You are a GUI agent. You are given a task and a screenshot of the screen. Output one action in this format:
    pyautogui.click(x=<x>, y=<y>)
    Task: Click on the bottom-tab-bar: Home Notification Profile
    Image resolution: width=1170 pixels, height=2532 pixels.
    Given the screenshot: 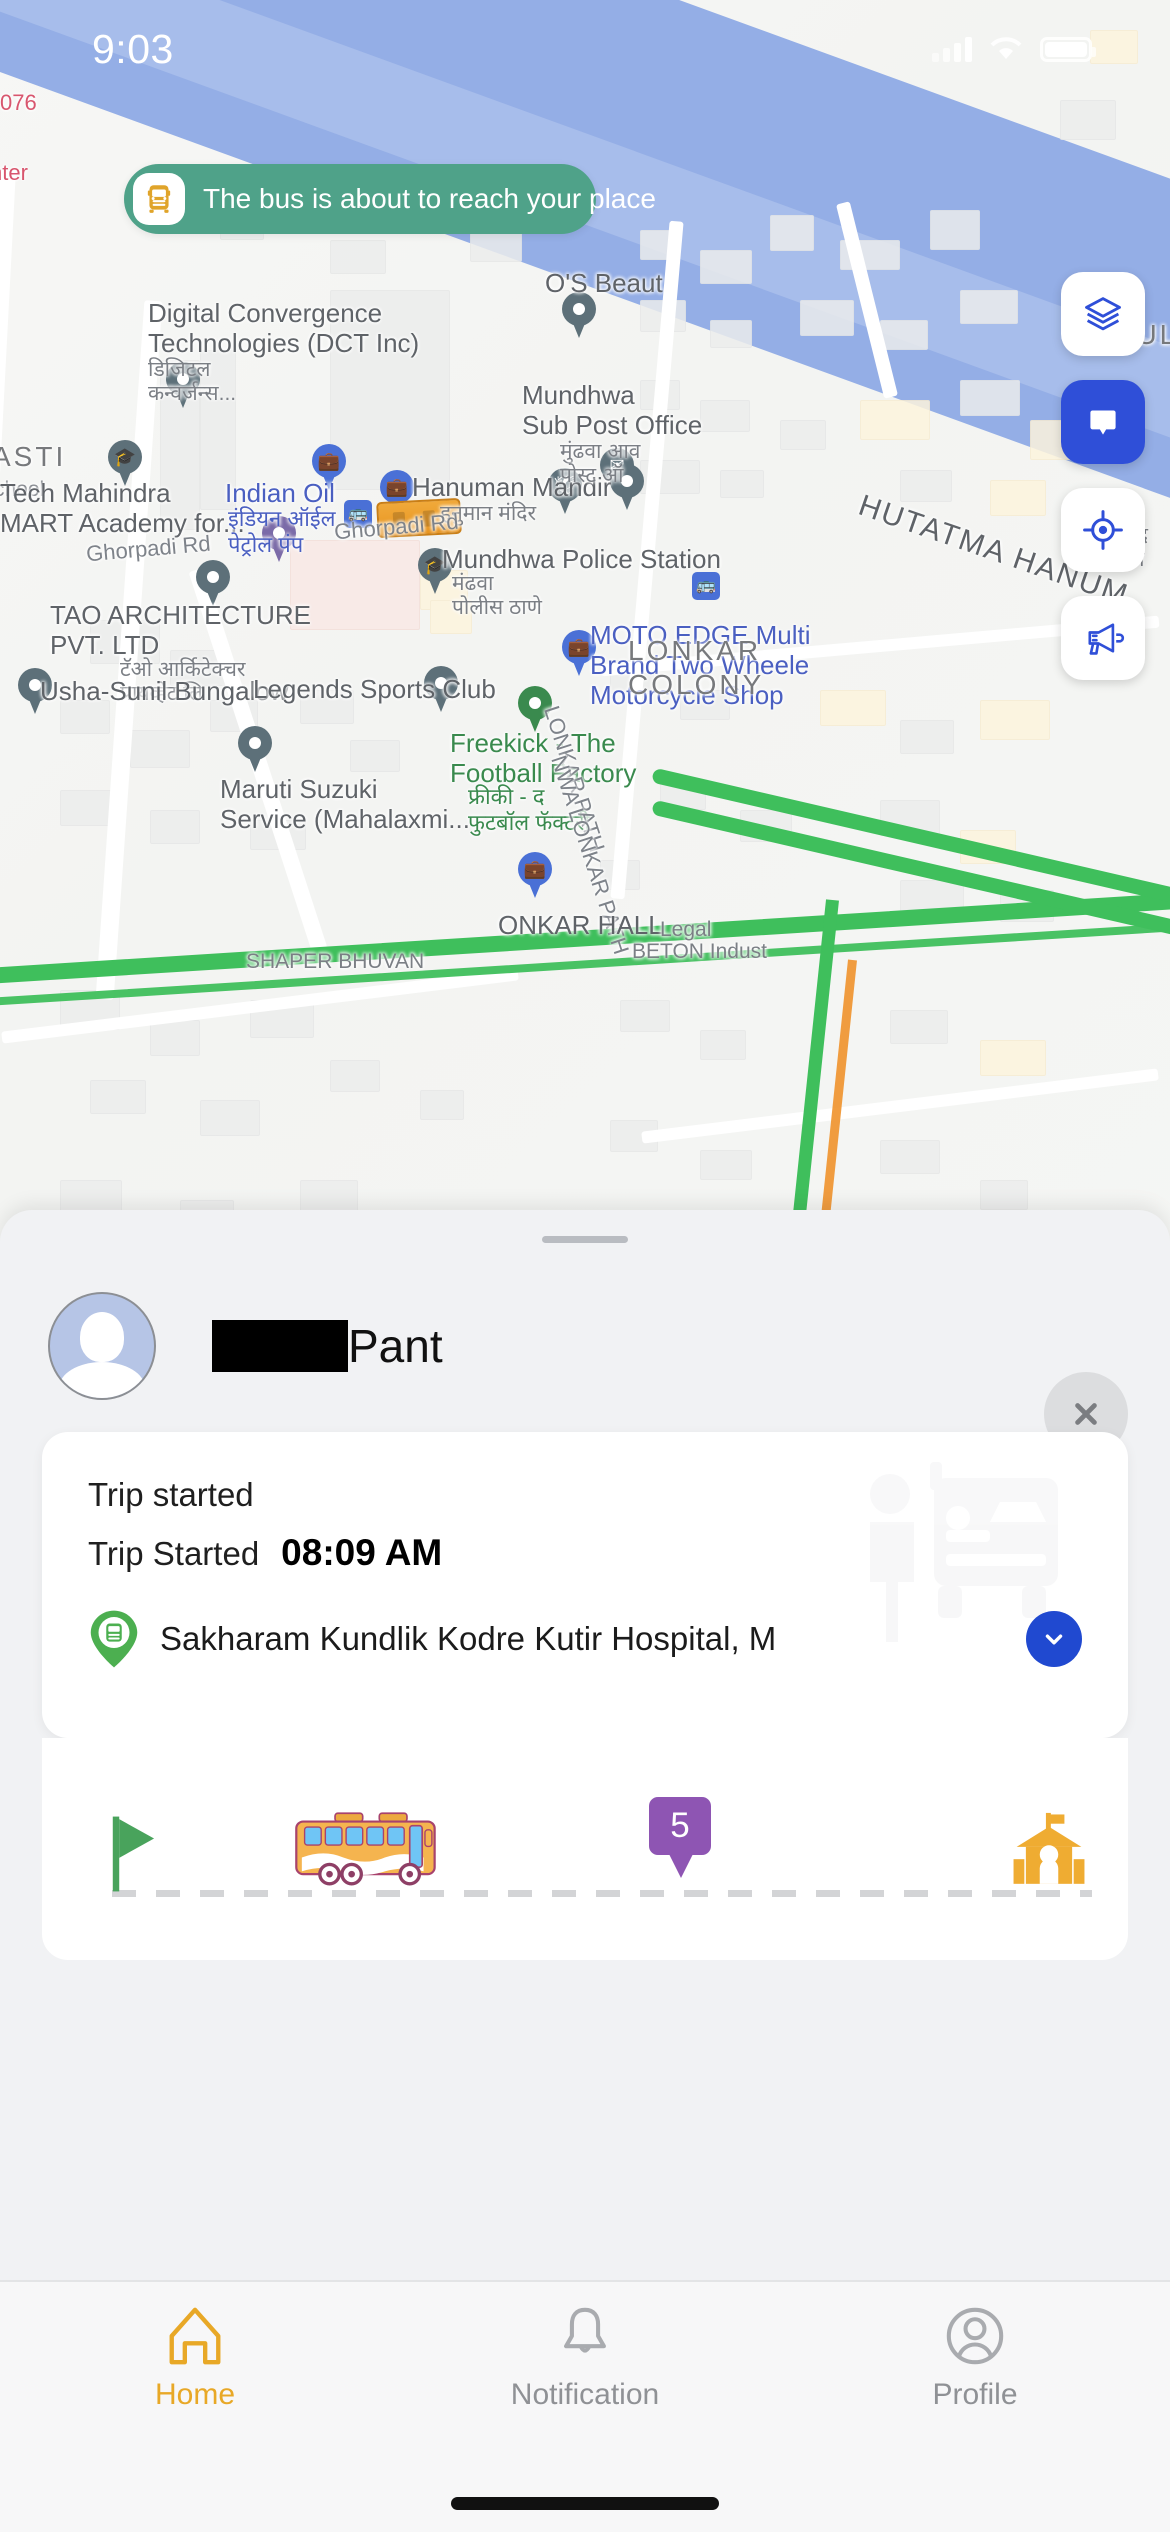 What is the action you would take?
    pyautogui.click(x=585, y=2406)
    